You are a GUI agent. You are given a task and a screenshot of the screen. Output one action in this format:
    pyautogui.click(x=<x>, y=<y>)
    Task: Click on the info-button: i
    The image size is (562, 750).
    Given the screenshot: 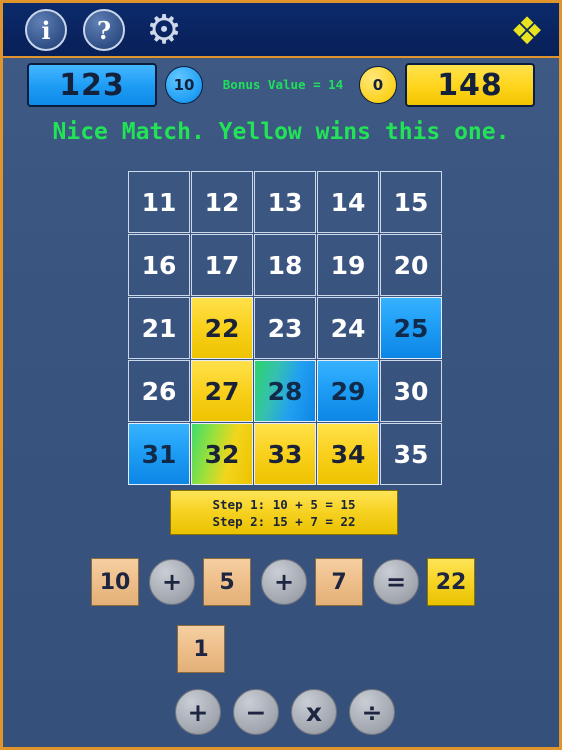 What is the action you would take?
    pyautogui.click(x=46, y=30)
    